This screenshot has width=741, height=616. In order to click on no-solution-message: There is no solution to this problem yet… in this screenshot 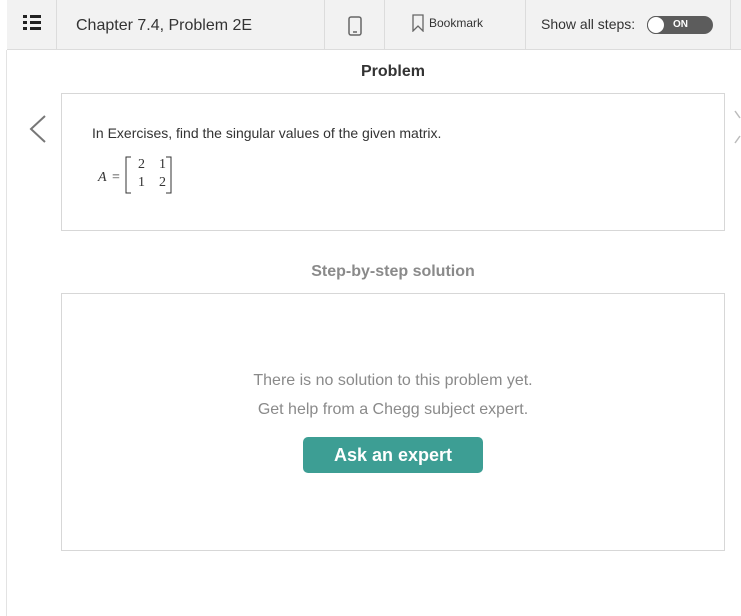, I will do `click(393, 380)`.